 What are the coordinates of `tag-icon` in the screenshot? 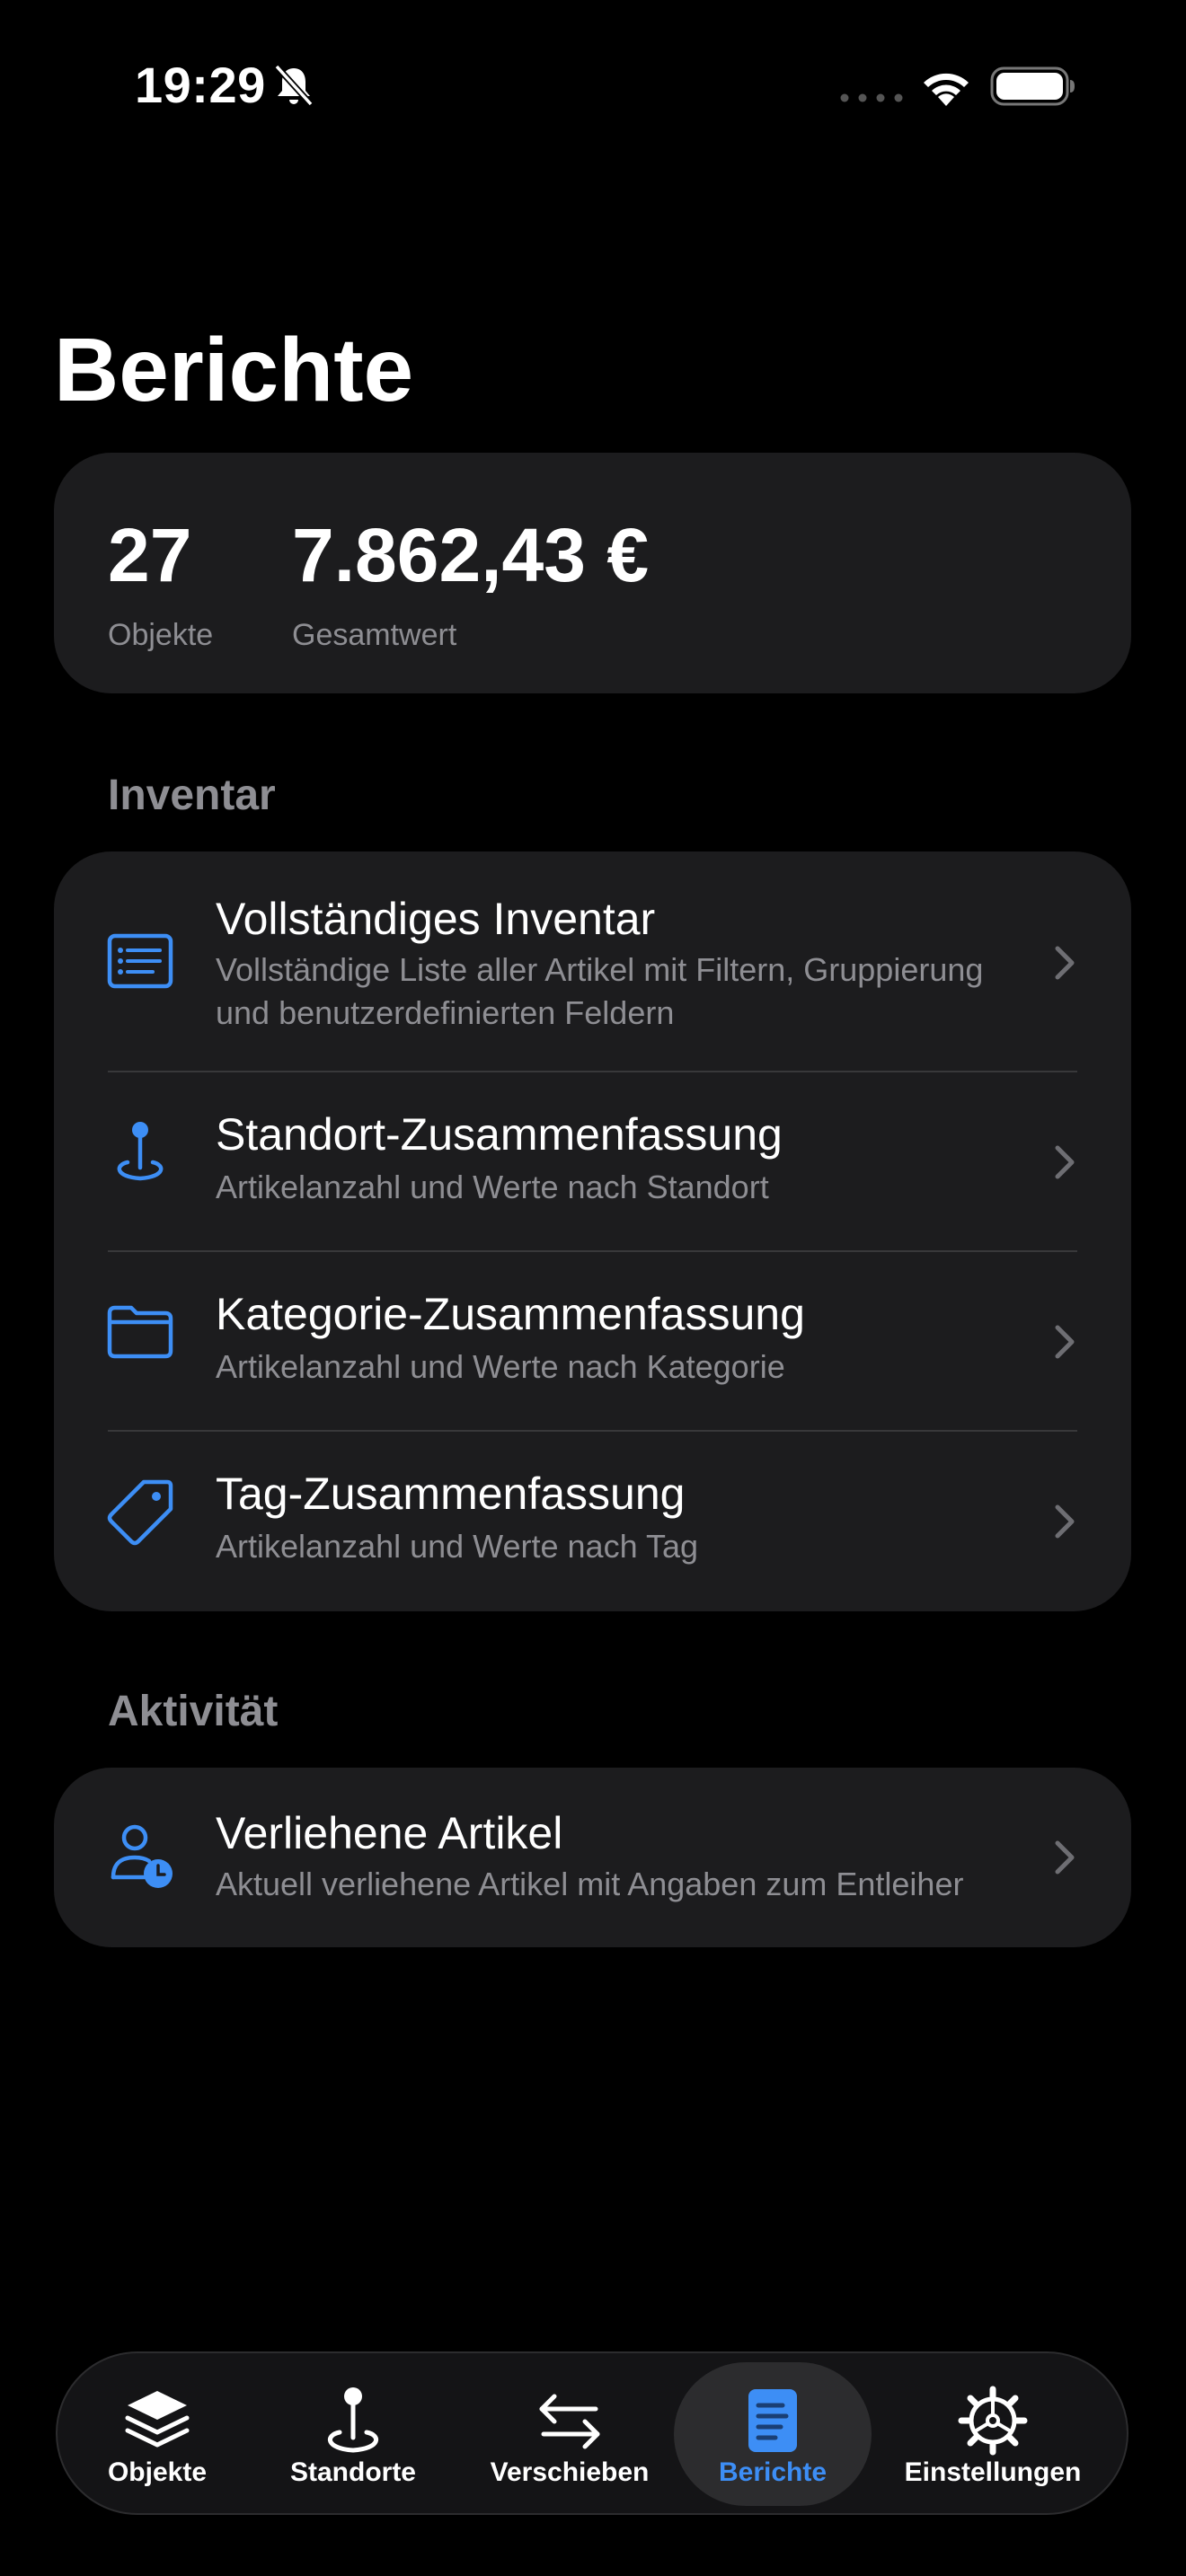 It's located at (140, 1512).